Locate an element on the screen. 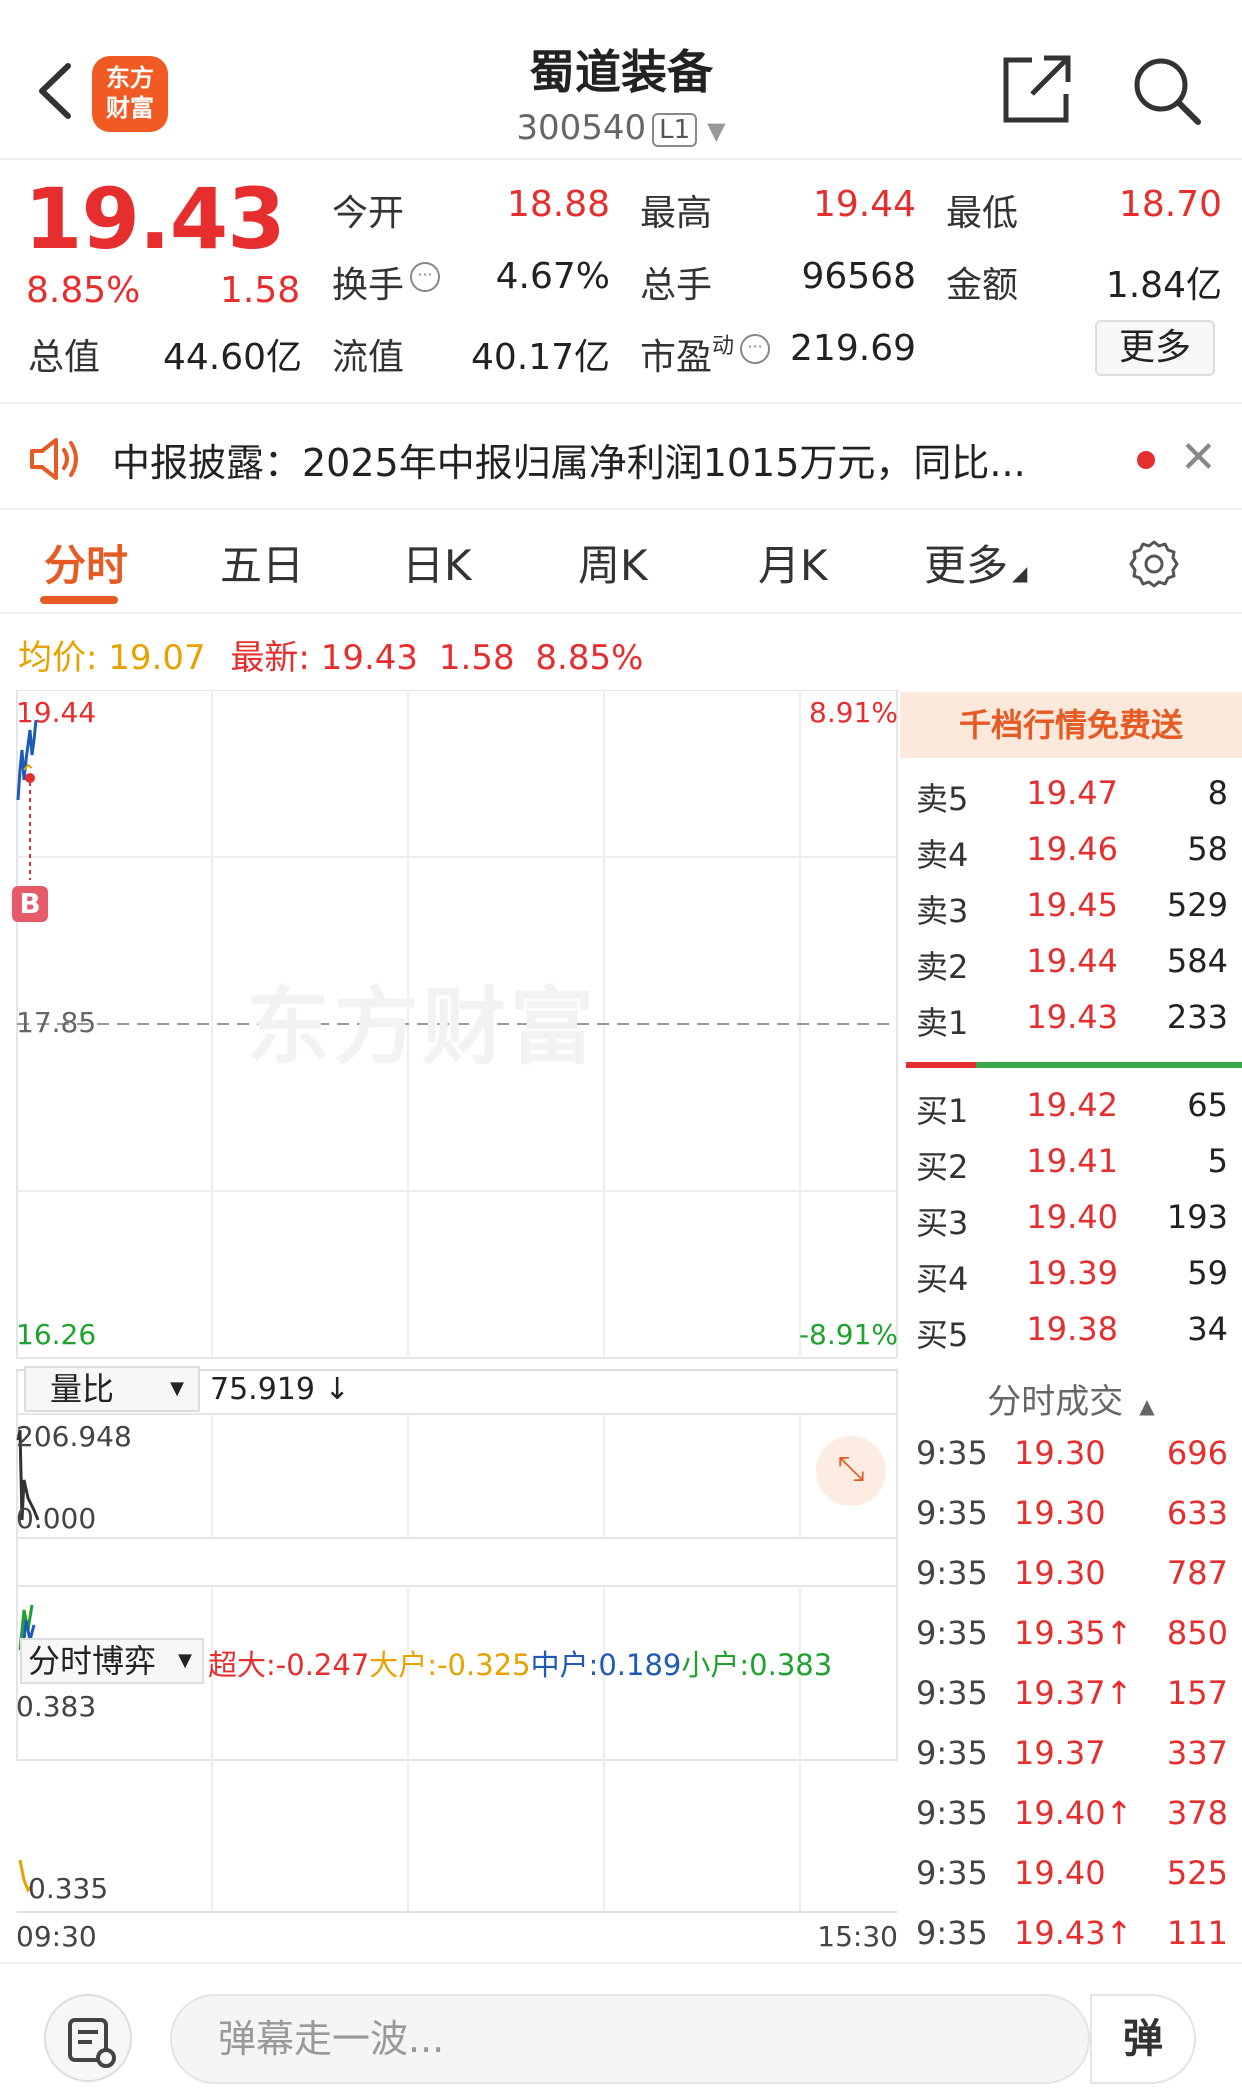  trade-row: 9:35 19.40↑ 378 is located at coordinates (1072, 1813).